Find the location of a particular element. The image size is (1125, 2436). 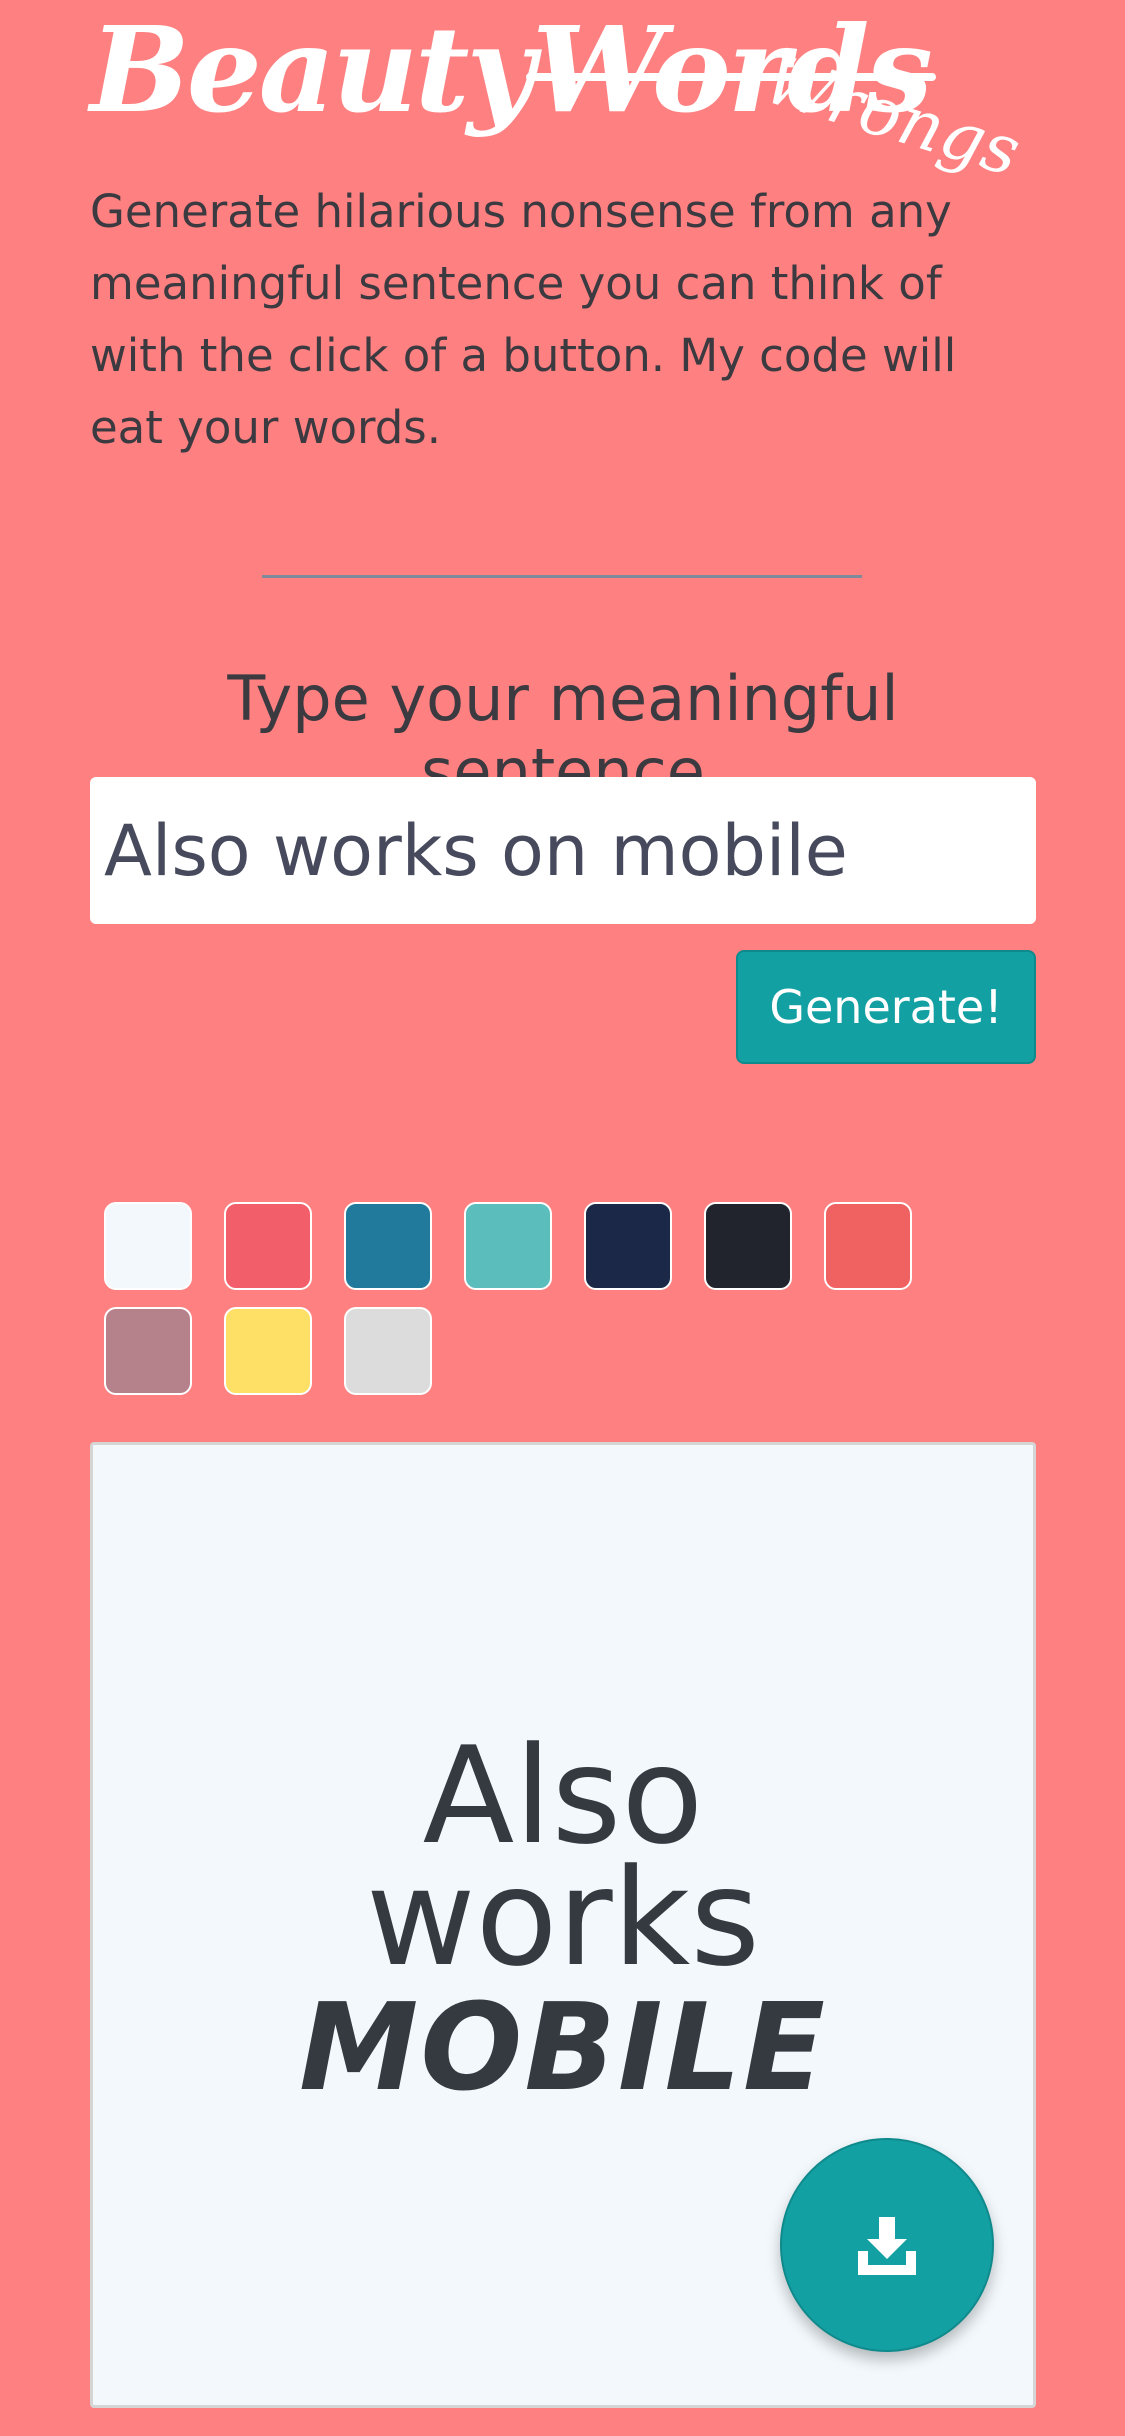

preview-line-1: Also is located at coordinates (563, 1796).